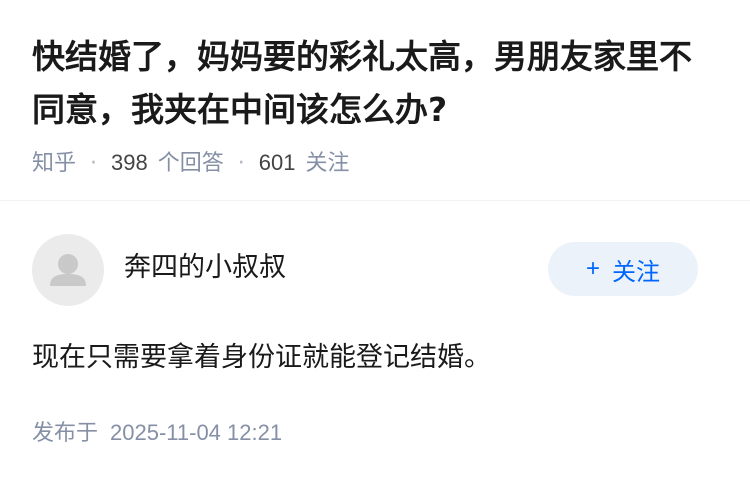 This screenshot has width=750, height=484. What do you see at coordinates (365, 270) in the screenshot?
I see `answer-author: 奔四的小叔叔 + 关注` at bounding box center [365, 270].